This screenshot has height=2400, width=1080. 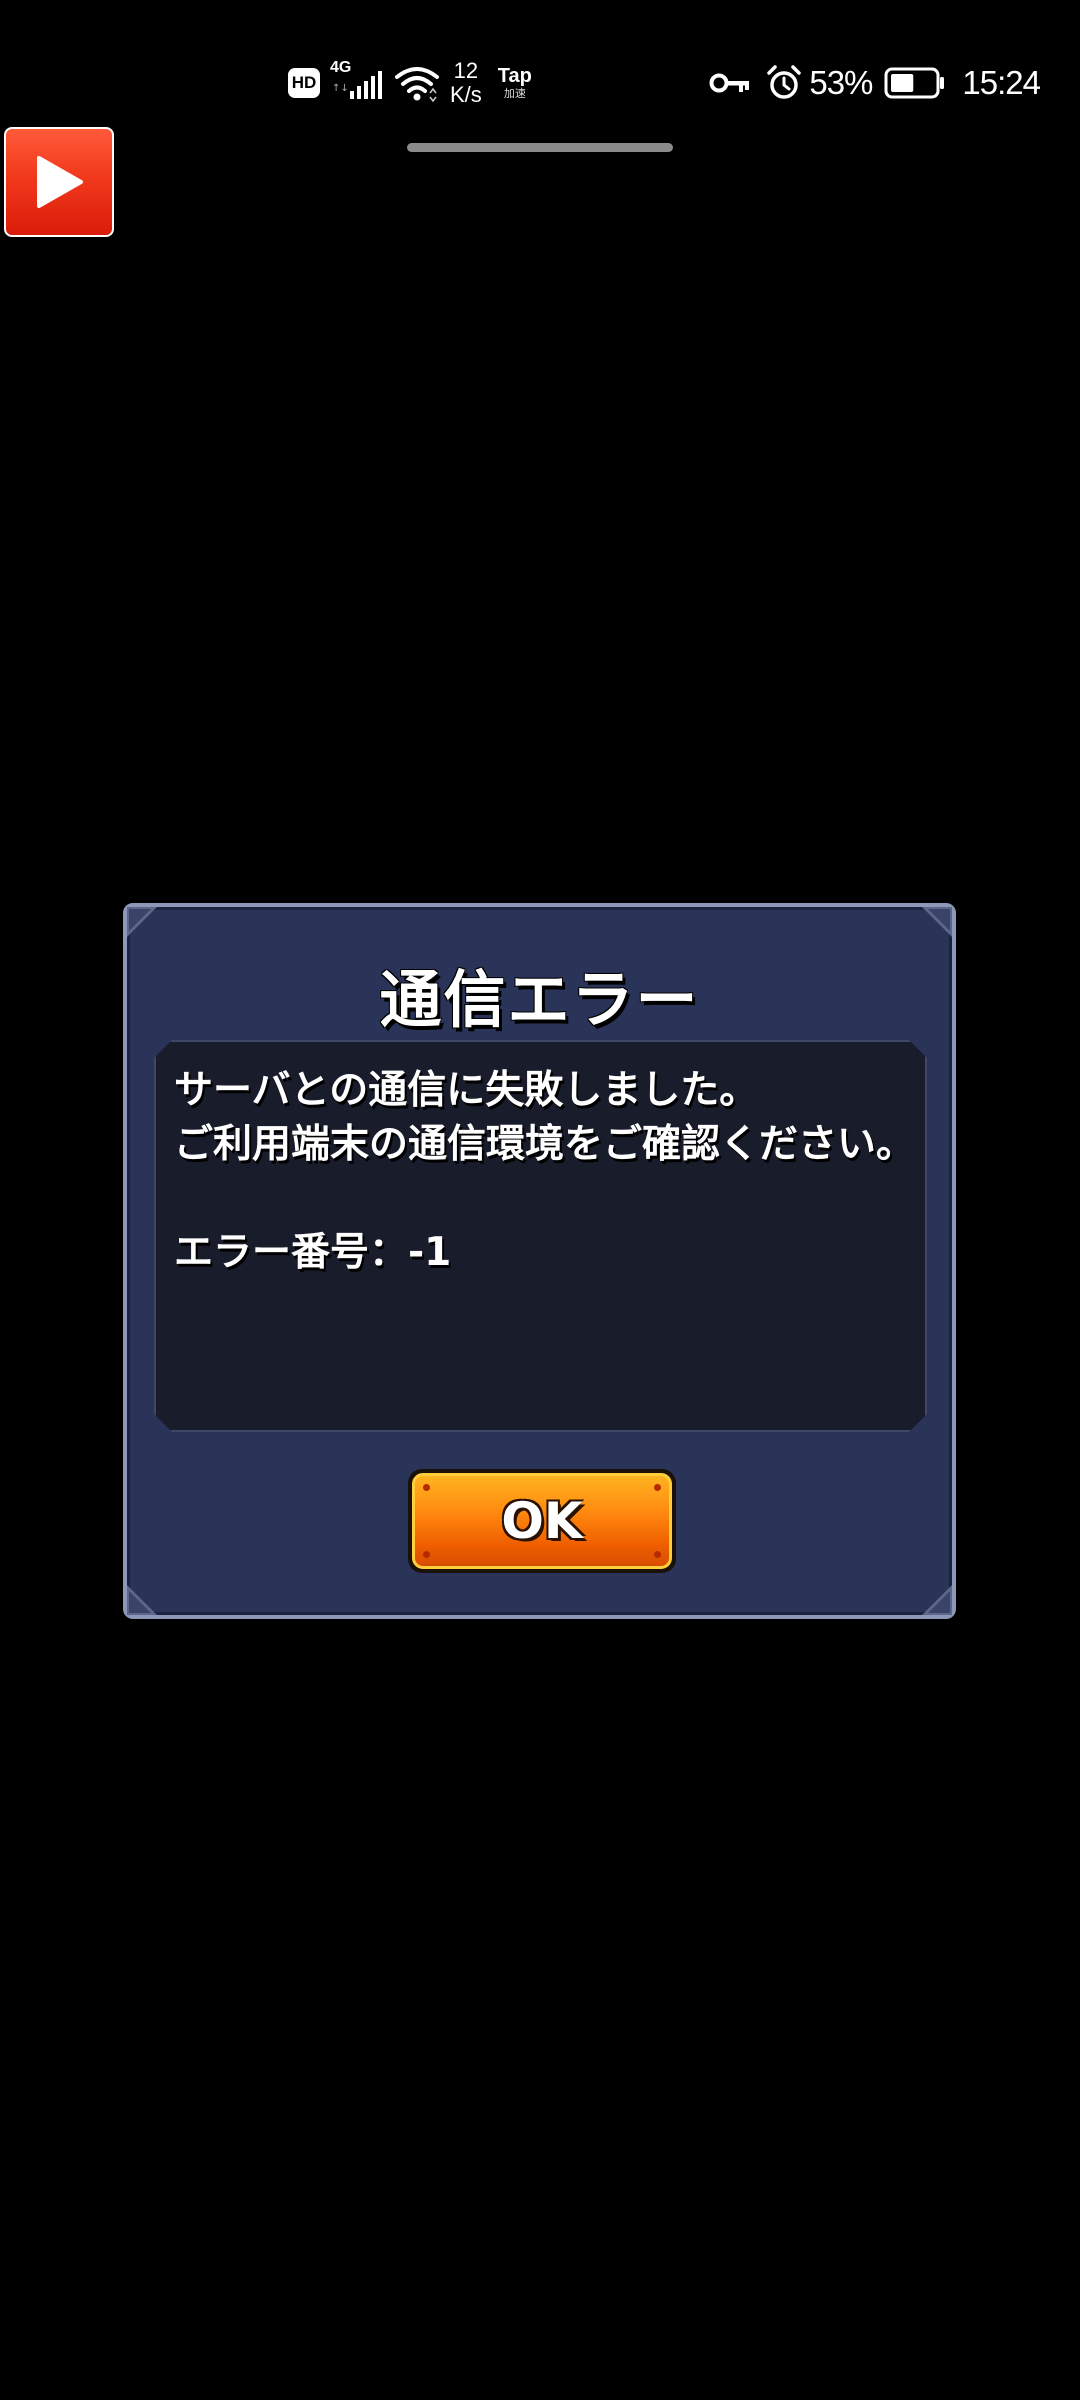 I want to click on speed-unit: K/s, so click(x=466, y=94).